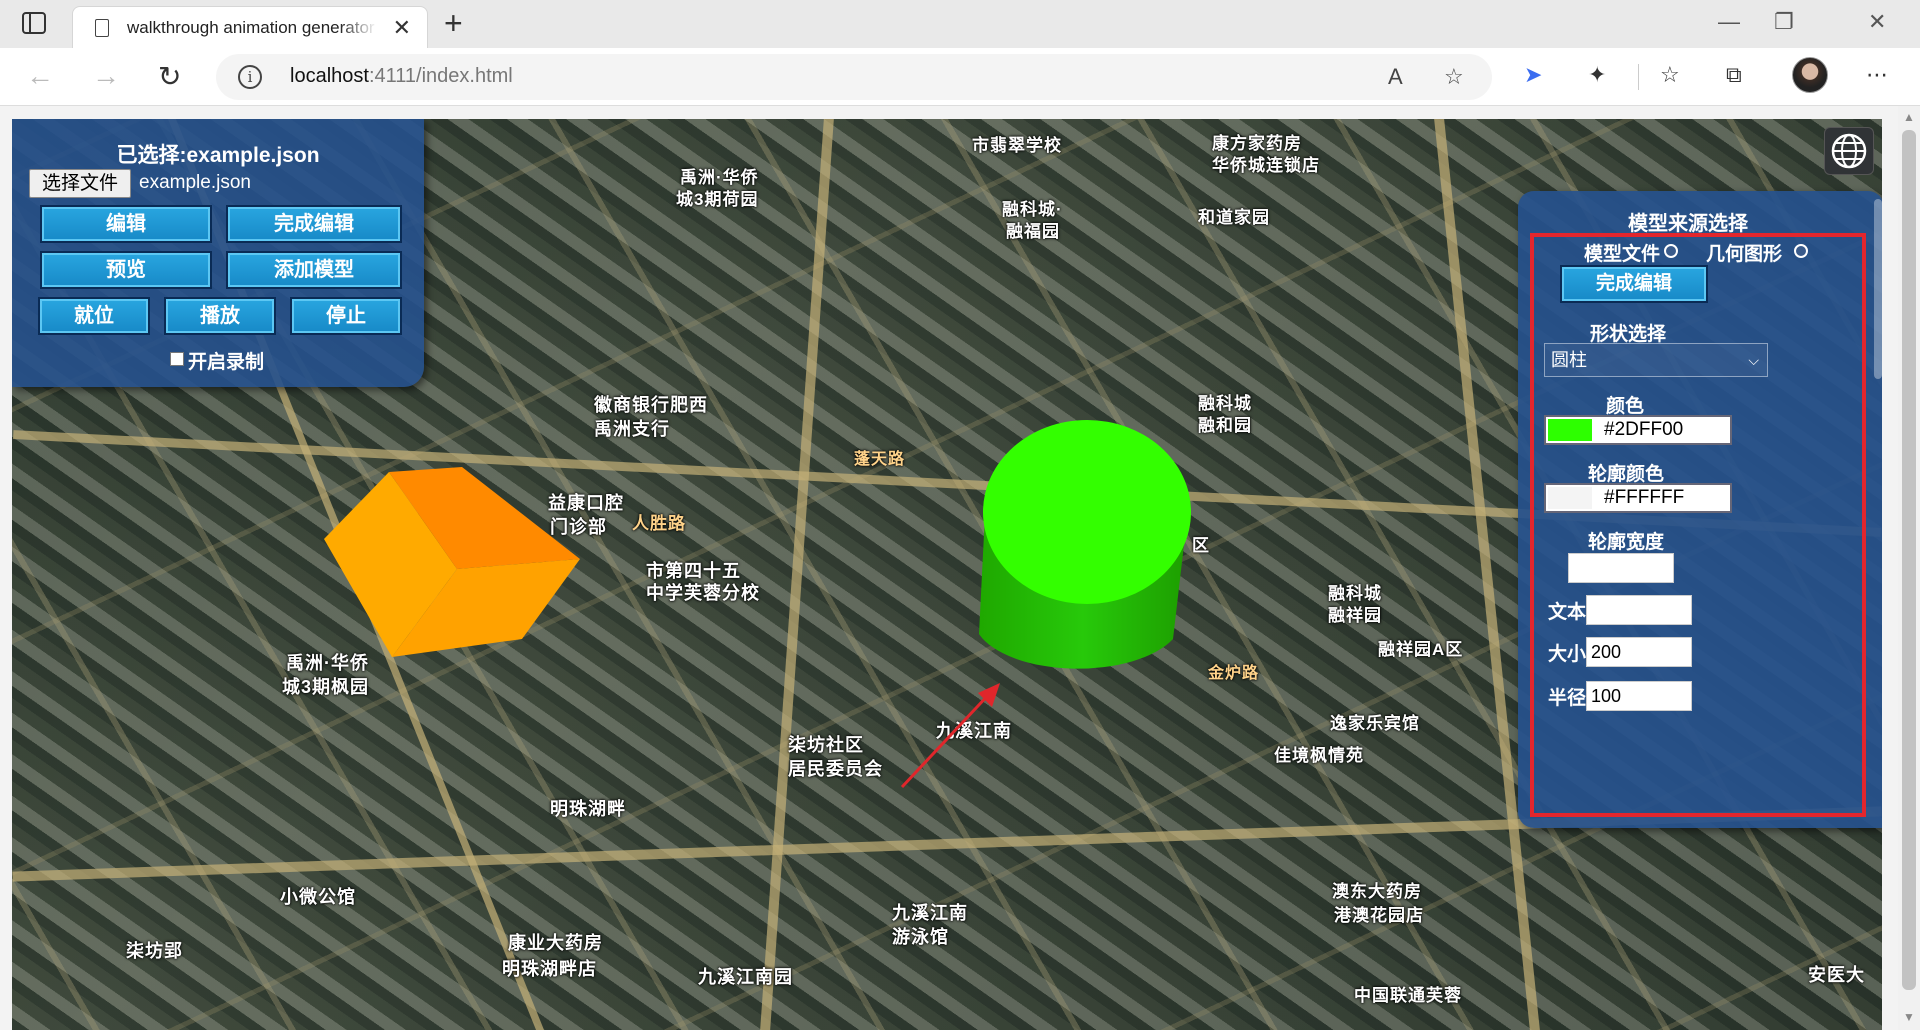 The height and width of the screenshot is (1030, 1920). I want to click on edit-button: 编辑, so click(126, 224).